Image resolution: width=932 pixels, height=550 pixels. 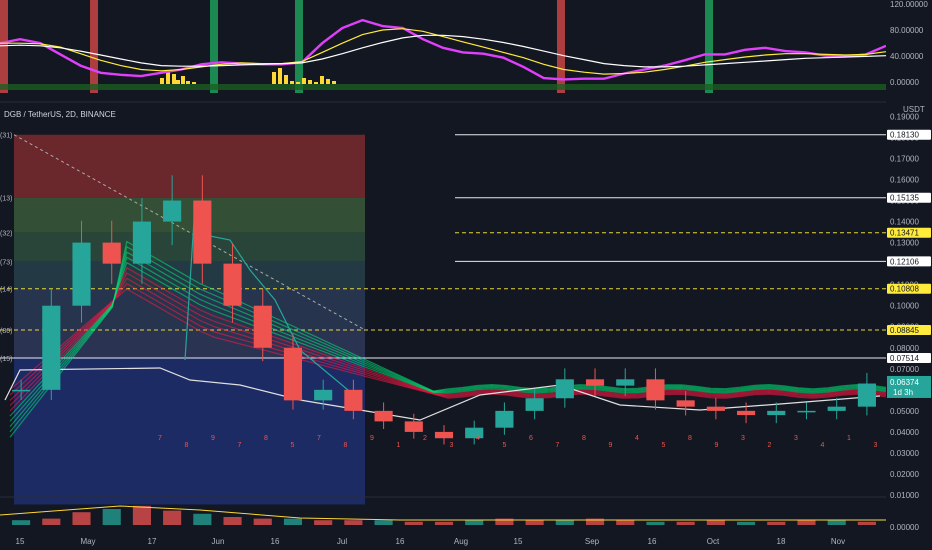 I want to click on fib-side-label: (31), so click(x=6, y=136).